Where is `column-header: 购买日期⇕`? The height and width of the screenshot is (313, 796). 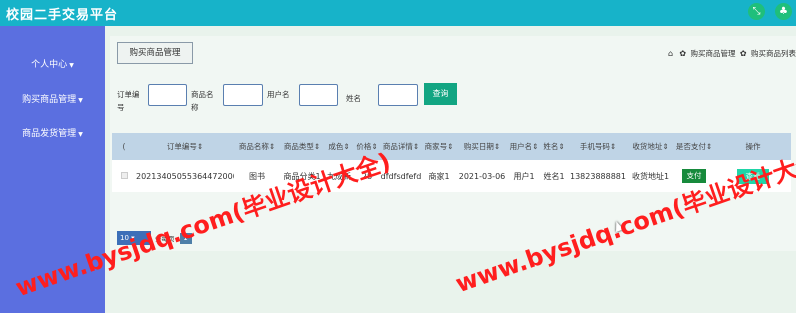
column-header: 购买日期⇕ is located at coordinates (482, 146).